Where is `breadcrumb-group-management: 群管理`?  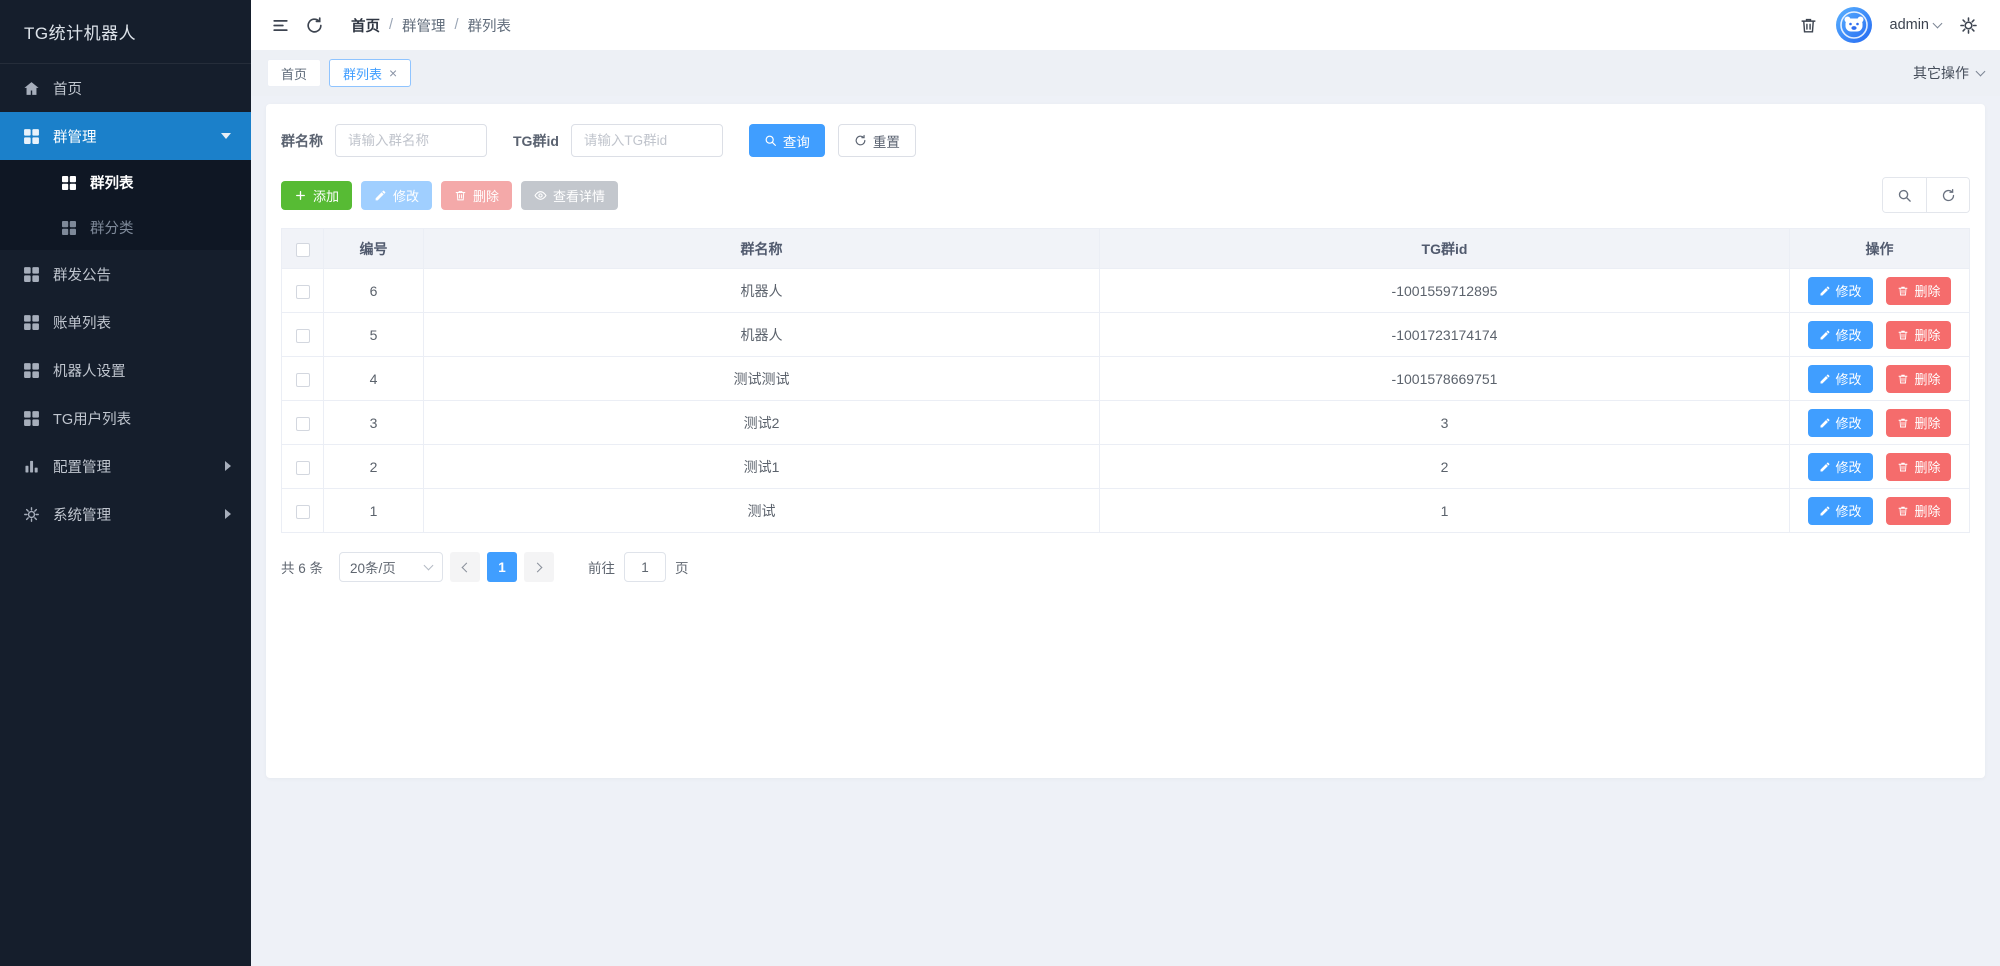
breadcrumb-group-management: 群管理 is located at coordinates (424, 25).